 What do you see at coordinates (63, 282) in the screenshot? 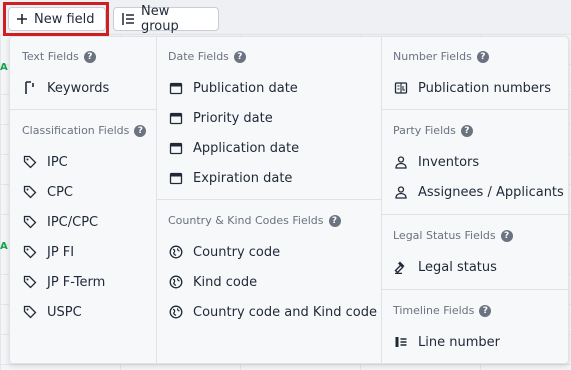
I see `field-option-jp-f-term: JP F-Term` at bounding box center [63, 282].